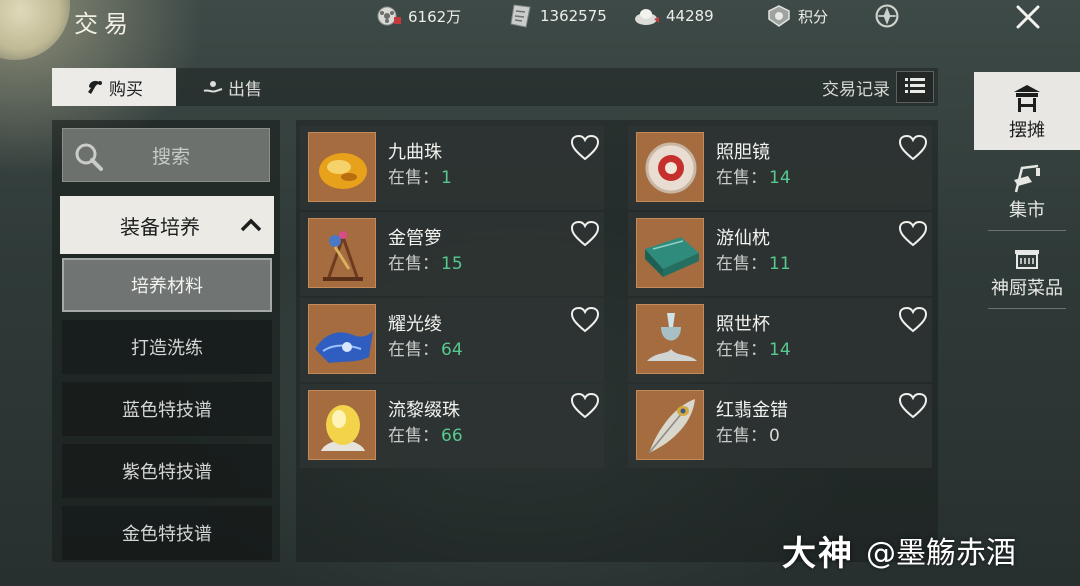 The image size is (1080, 586). Describe the element at coordinates (1027, 288) in the screenshot. I see `nav-kitchen-label: 神厨菜品` at that location.